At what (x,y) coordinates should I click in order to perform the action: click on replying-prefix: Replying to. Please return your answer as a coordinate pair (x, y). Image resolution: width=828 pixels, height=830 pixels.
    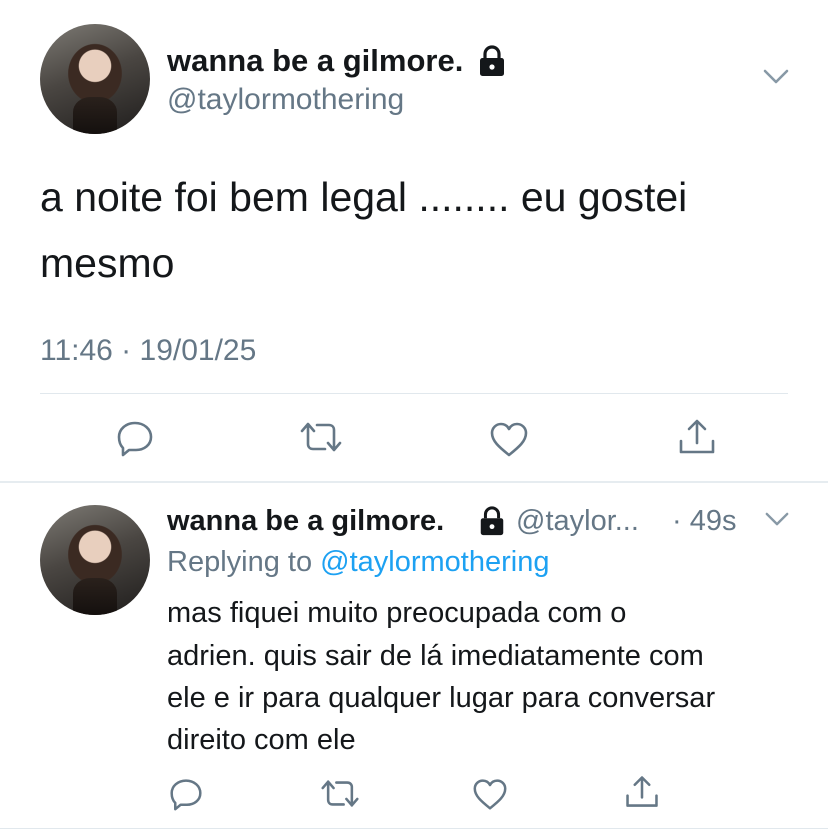
    Looking at the image, I should click on (240, 562).